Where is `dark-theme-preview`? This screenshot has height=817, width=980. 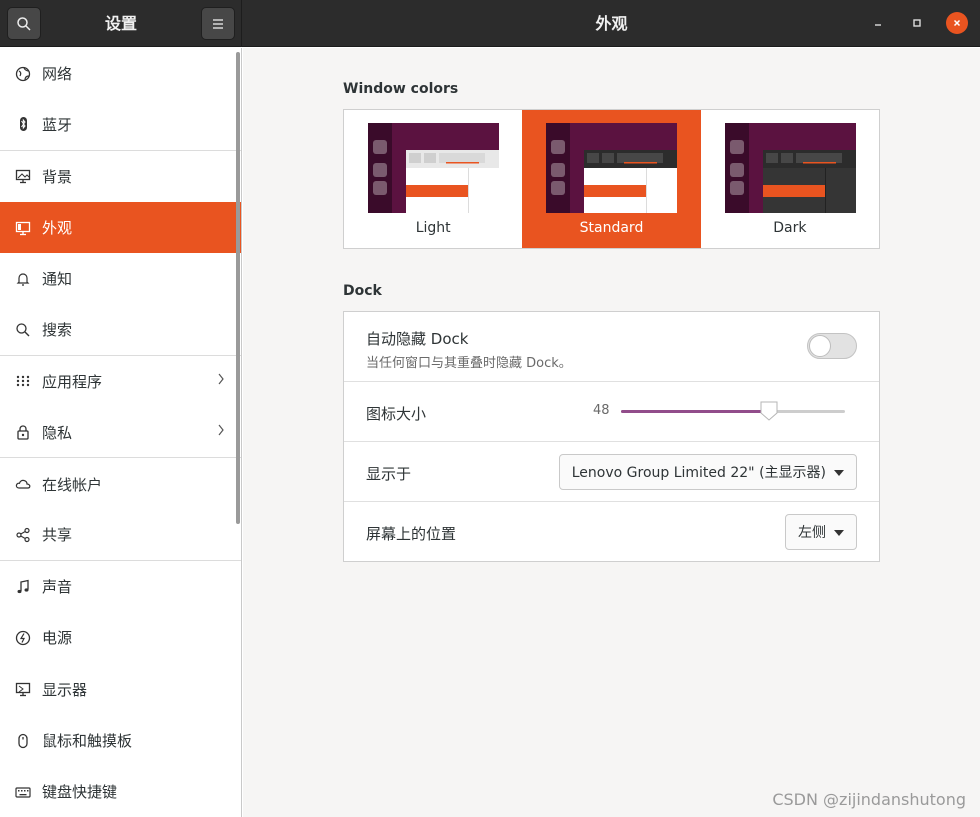 dark-theme-preview is located at coordinates (790, 168).